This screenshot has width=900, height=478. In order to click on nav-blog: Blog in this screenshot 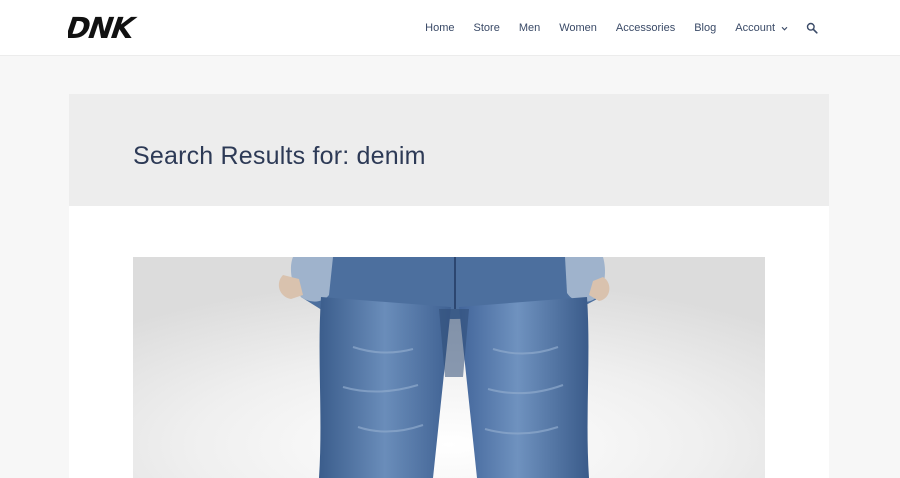, I will do `click(705, 28)`.